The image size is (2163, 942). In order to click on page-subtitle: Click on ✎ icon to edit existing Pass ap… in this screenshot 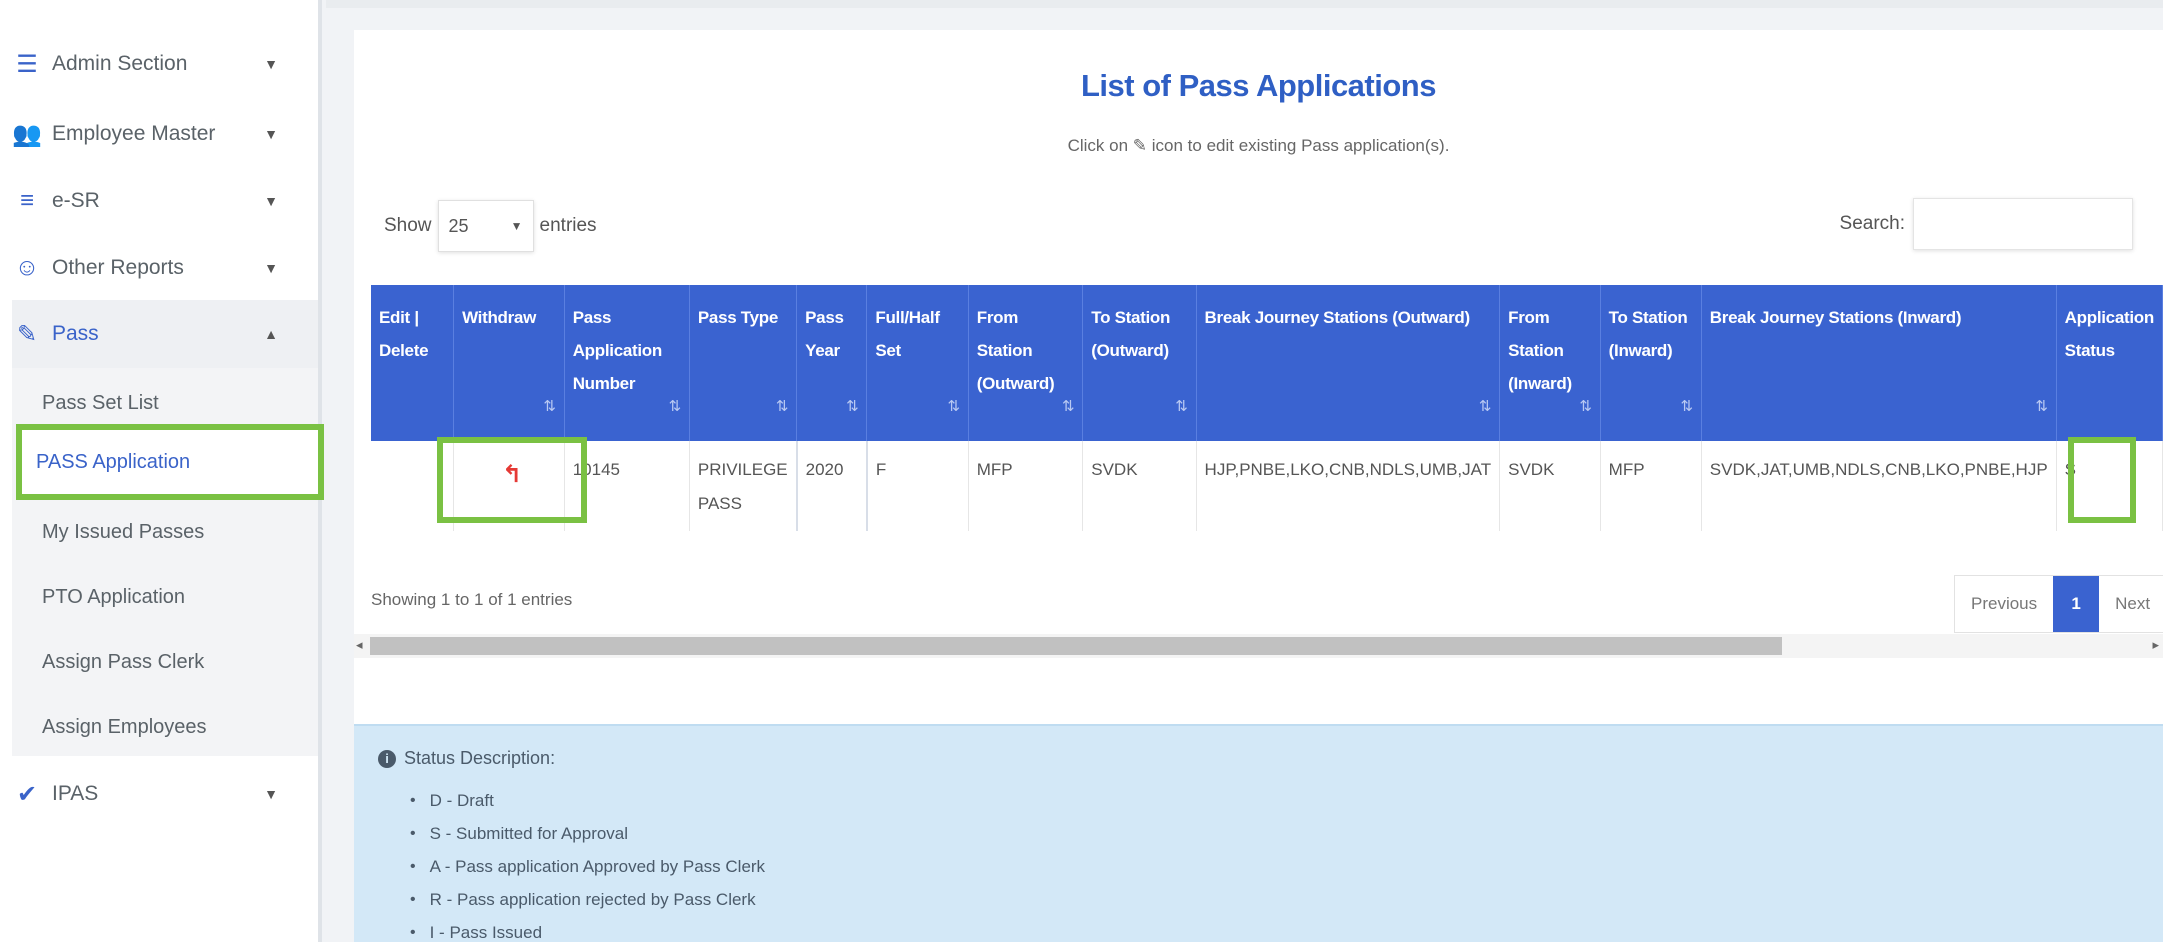, I will do `click(1258, 146)`.